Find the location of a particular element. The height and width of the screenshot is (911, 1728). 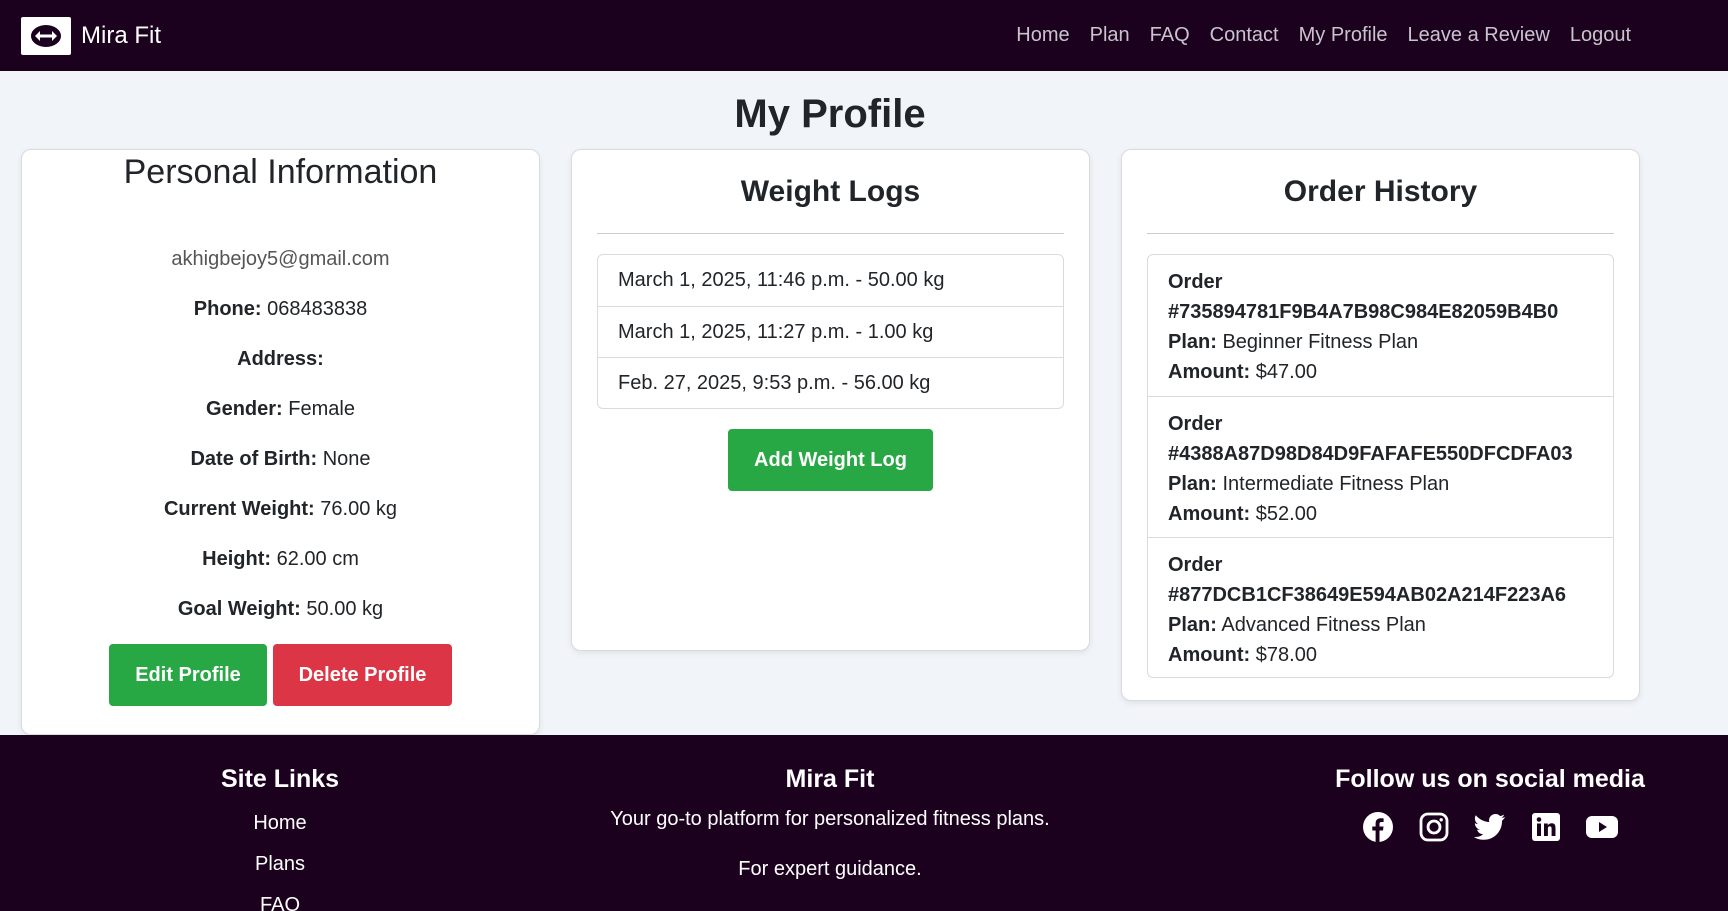

page-title: My Profile is located at coordinates (830, 114).